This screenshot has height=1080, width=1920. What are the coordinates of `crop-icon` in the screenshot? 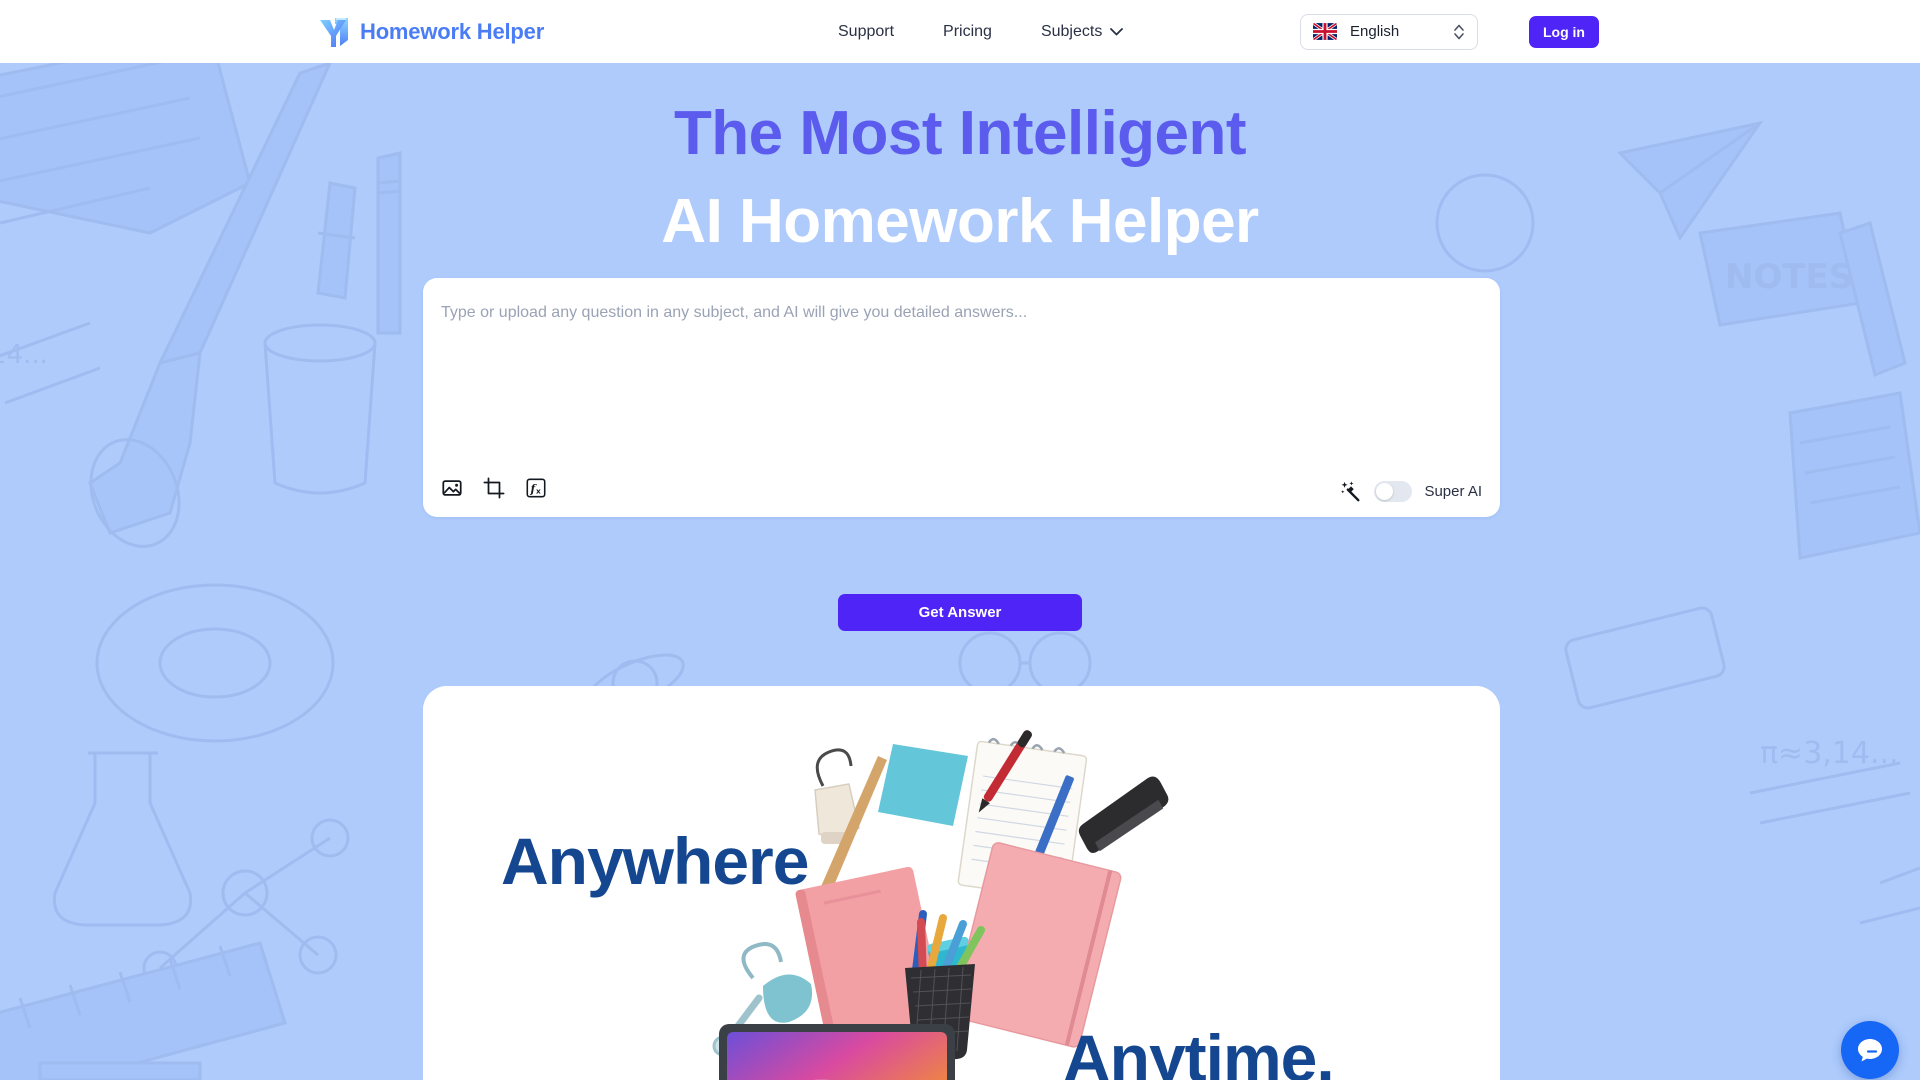 It's located at (494, 488).